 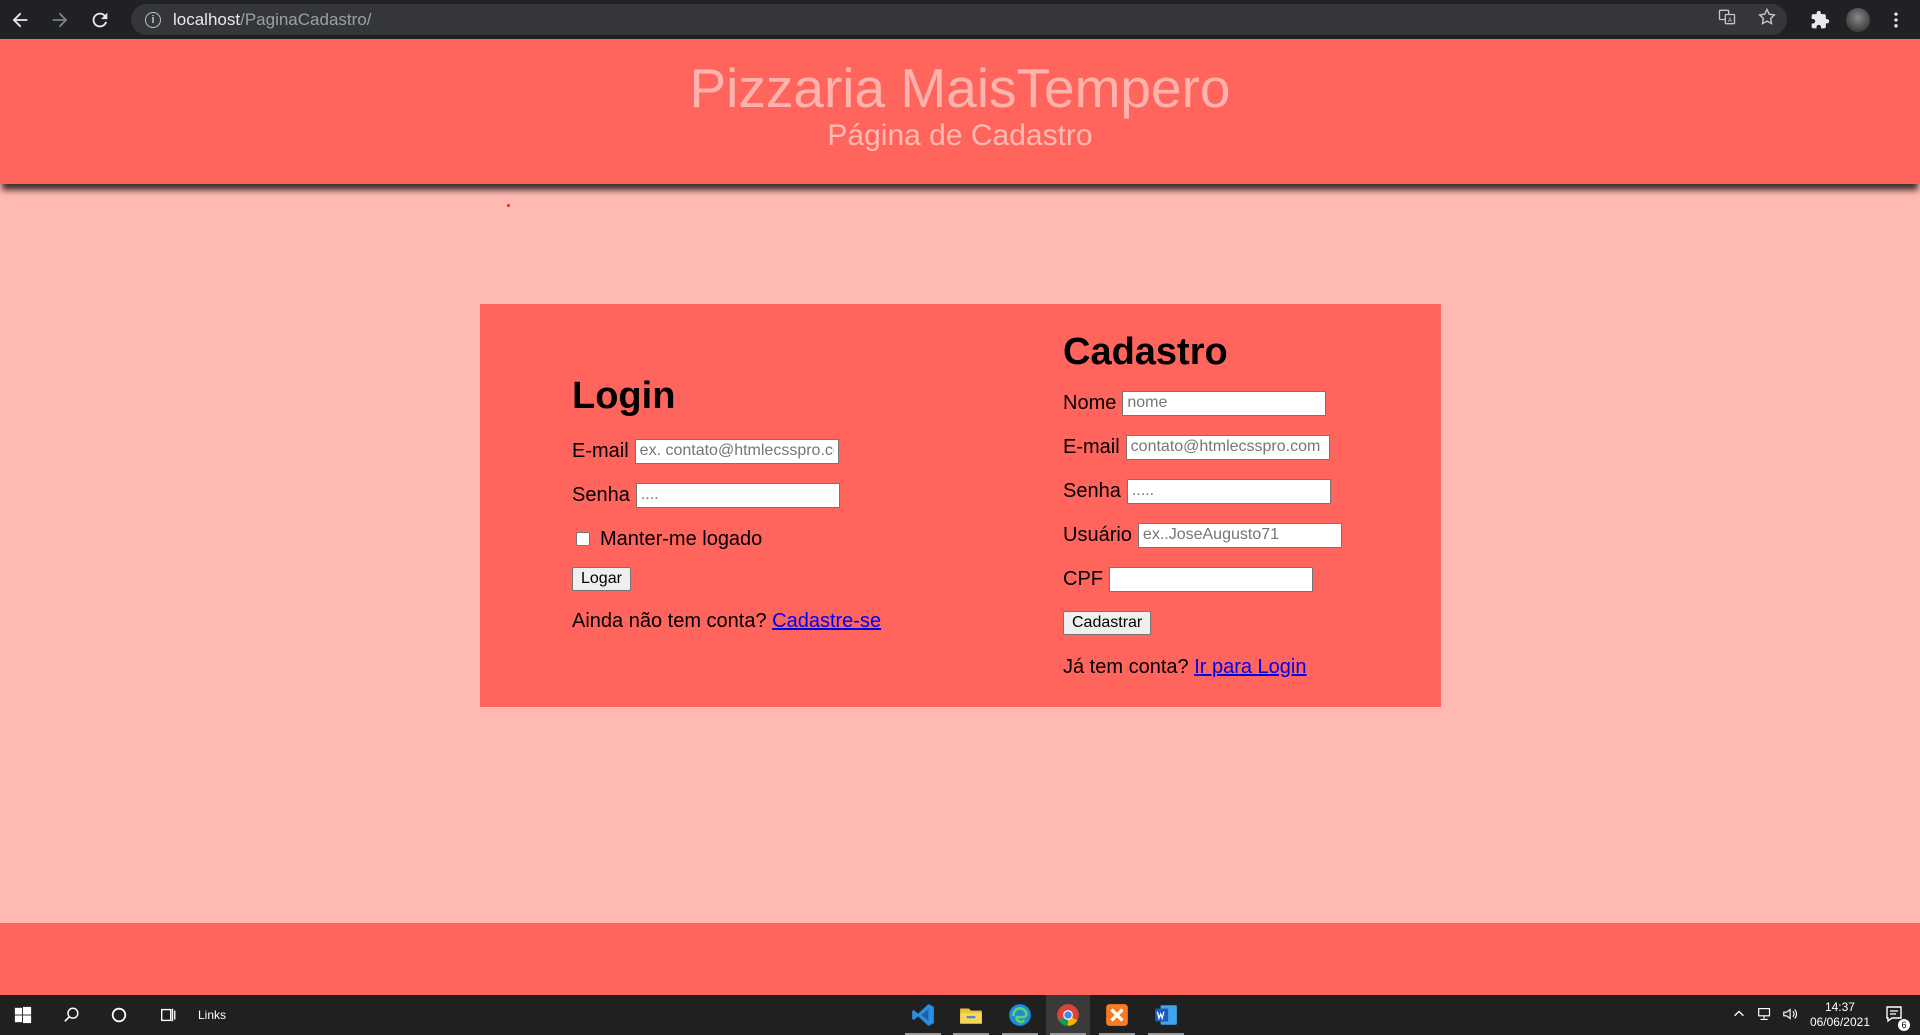 I want to click on clock: 14:37 06/06/2021, so click(x=1840, y=1015).